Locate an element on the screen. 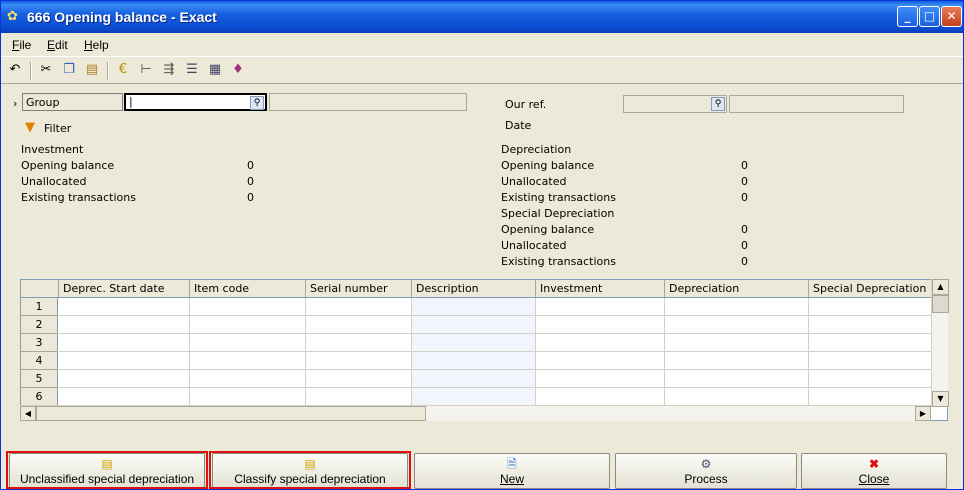 The image size is (964, 490). investment-unallocated-value: 0 is located at coordinates (250, 181).